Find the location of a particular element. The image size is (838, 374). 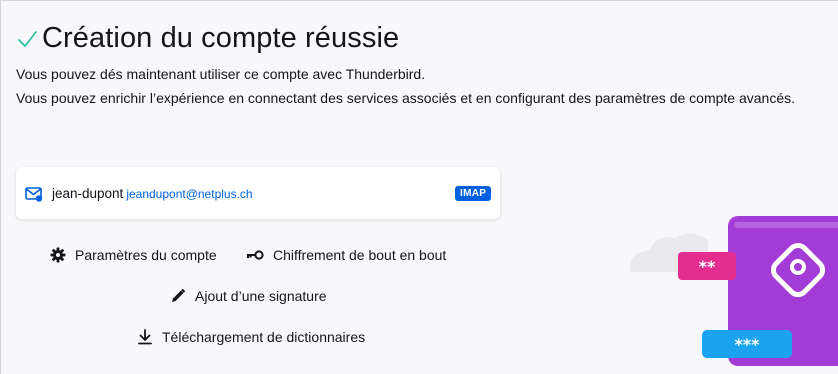

password-chip-pink-text: ** is located at coordinates (707, 266).